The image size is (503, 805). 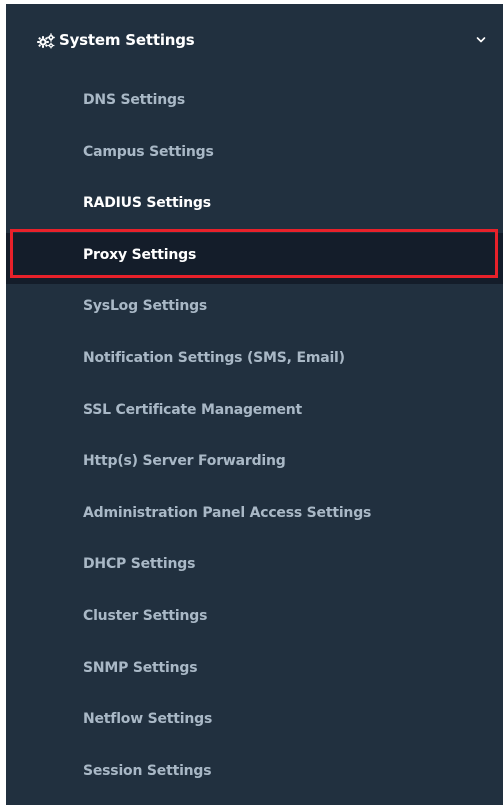 I want to click on menu-item-proxy-settings: Proxy Settings, so click(x=254, y=258).